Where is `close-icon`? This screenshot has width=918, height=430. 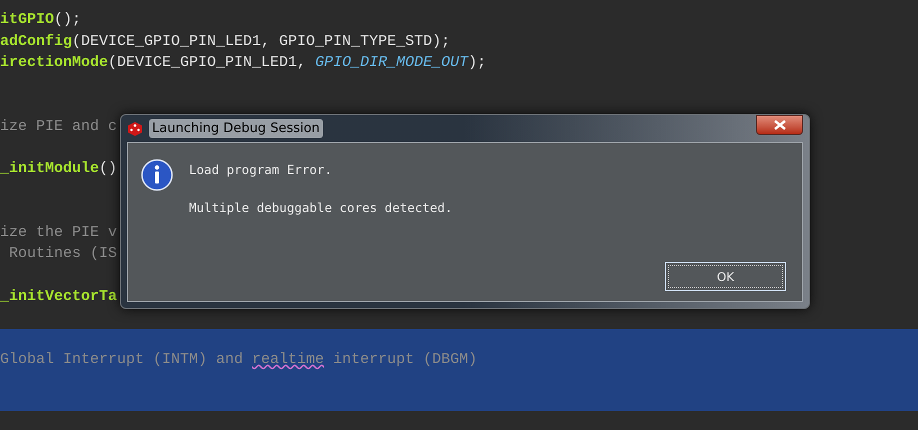 close-icon is located at coordinates (780, 125).